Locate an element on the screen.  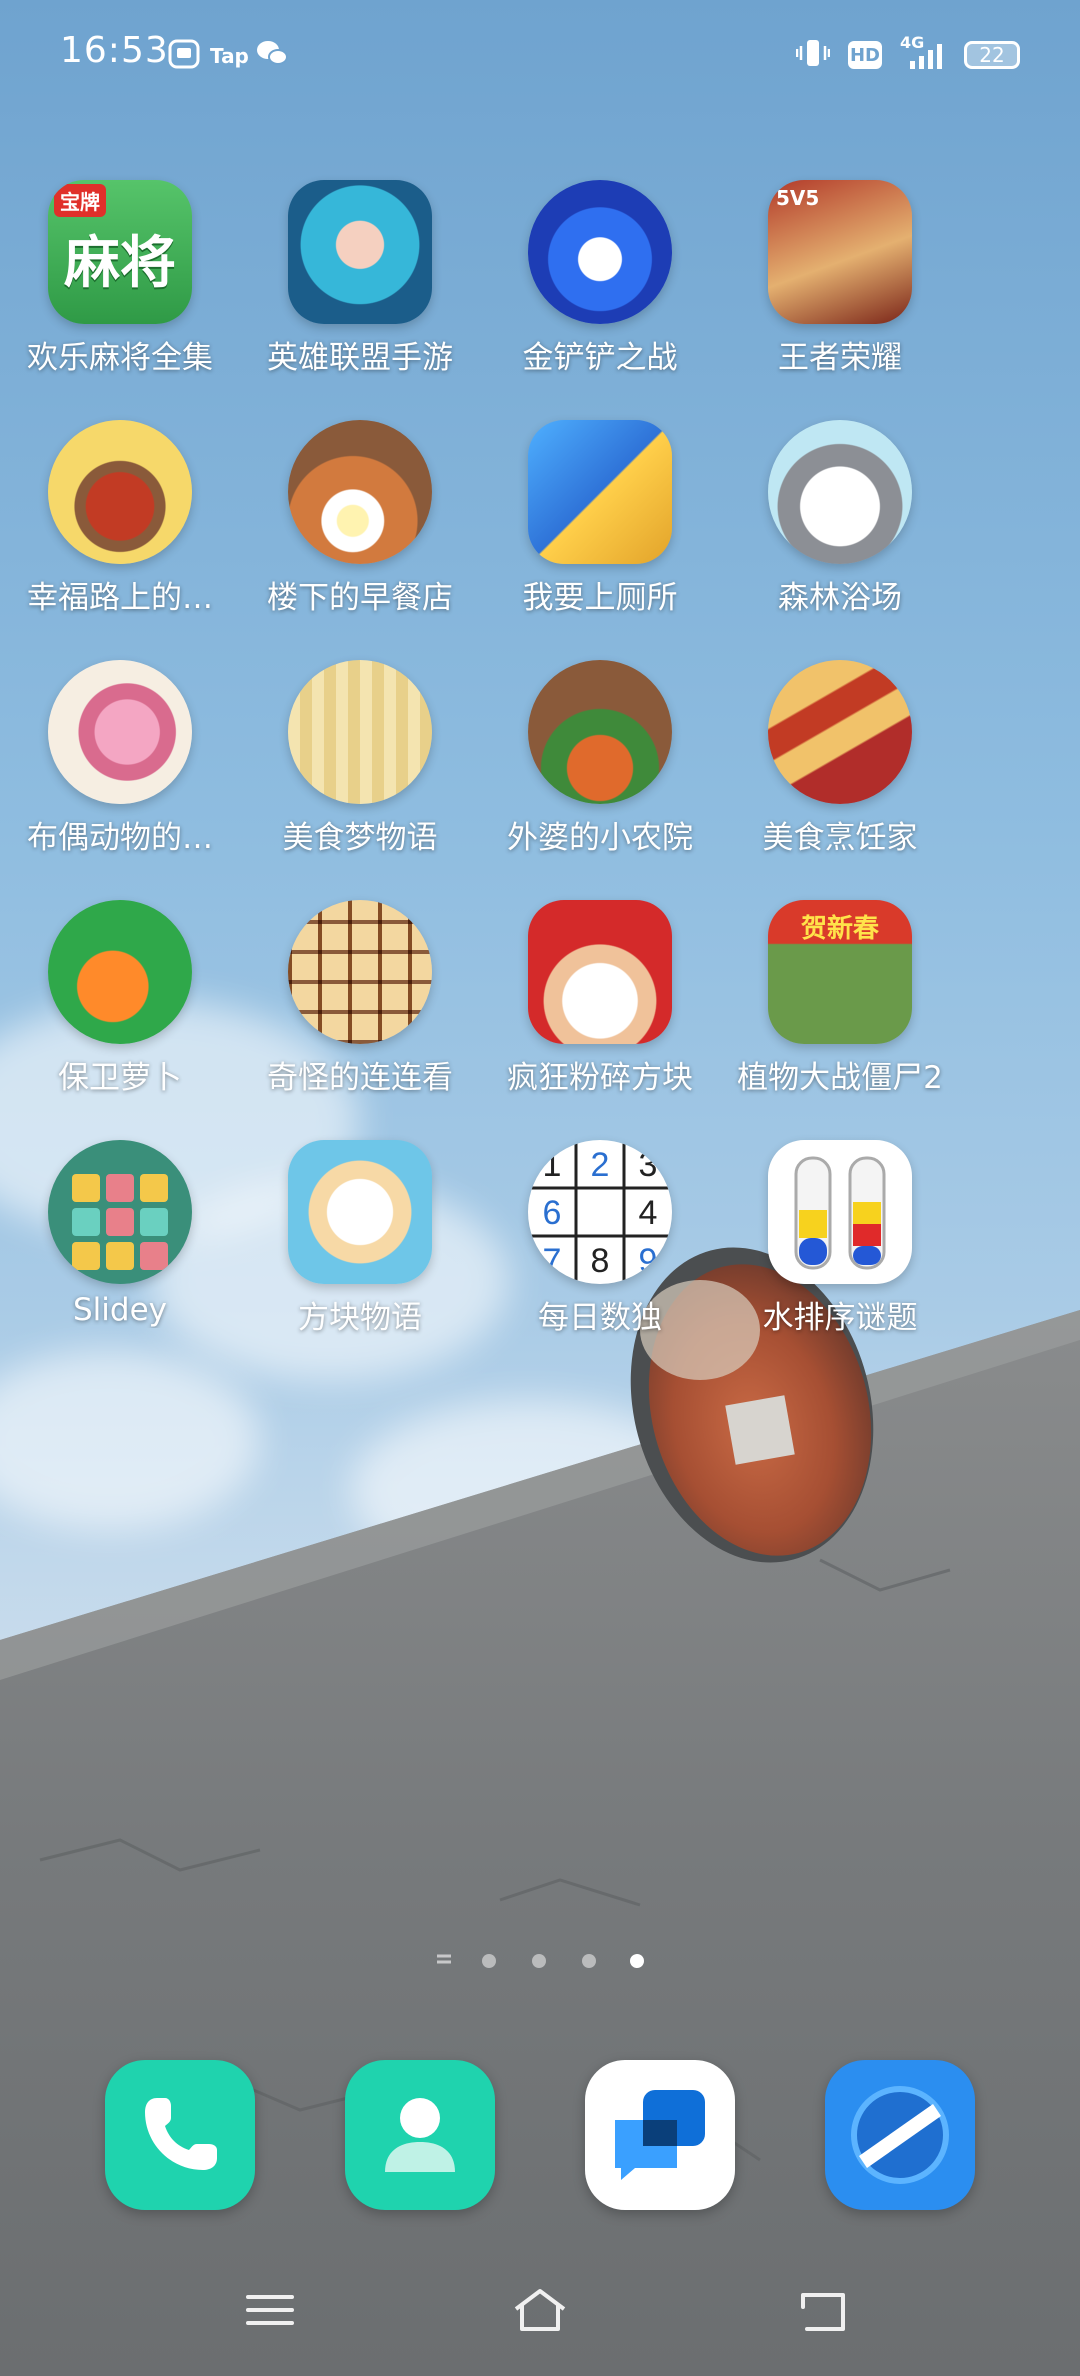
app-honor-of-kings: 5V5 王者荣耀 is located at coordinates (840, 290).